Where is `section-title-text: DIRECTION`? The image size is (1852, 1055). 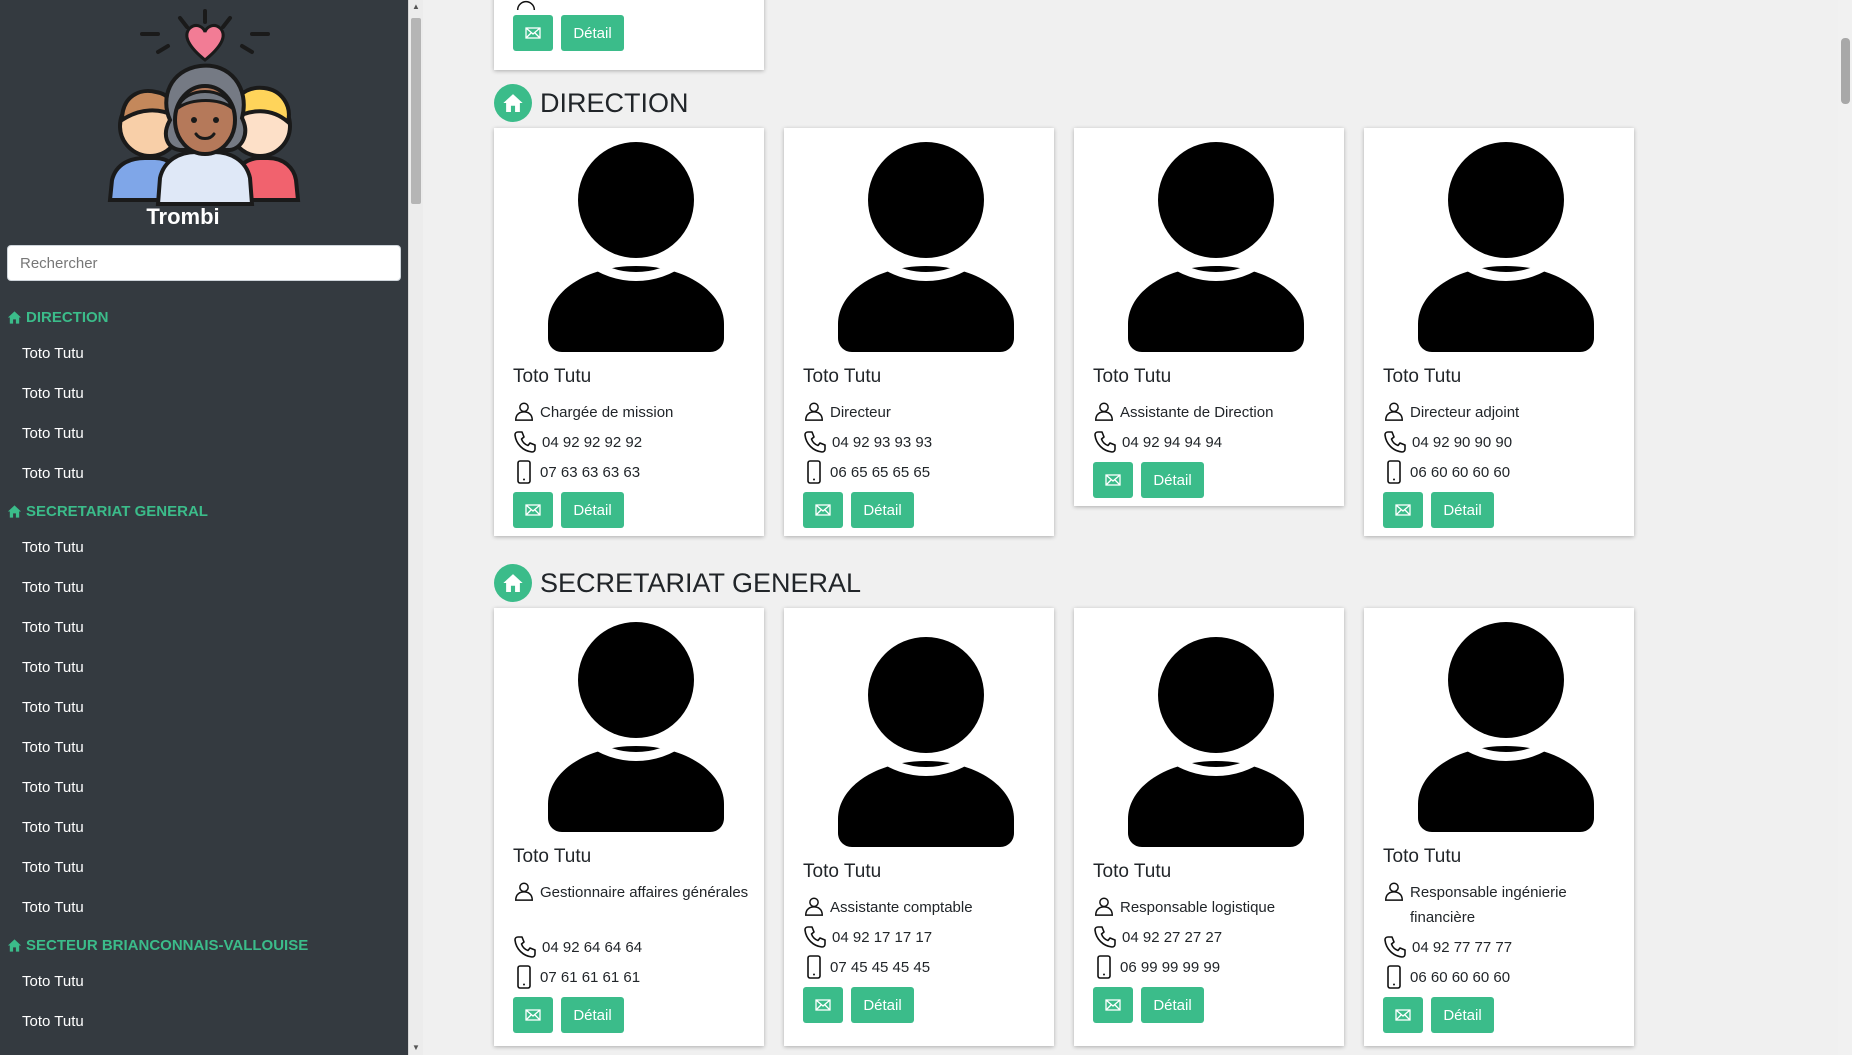 section-title-text: DIRECTION is located at coordinates (614, 102).